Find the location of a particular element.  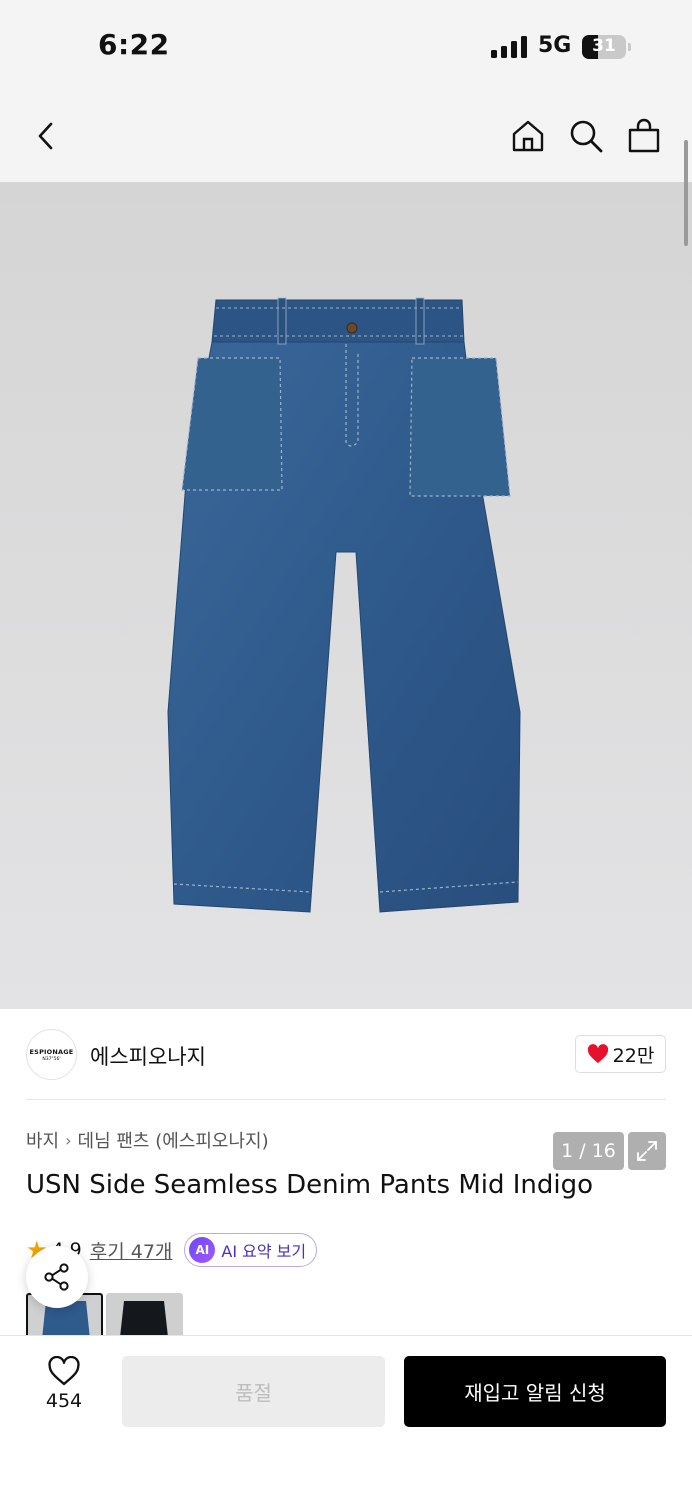

swatch-image is located at coordinates (144, 1319).